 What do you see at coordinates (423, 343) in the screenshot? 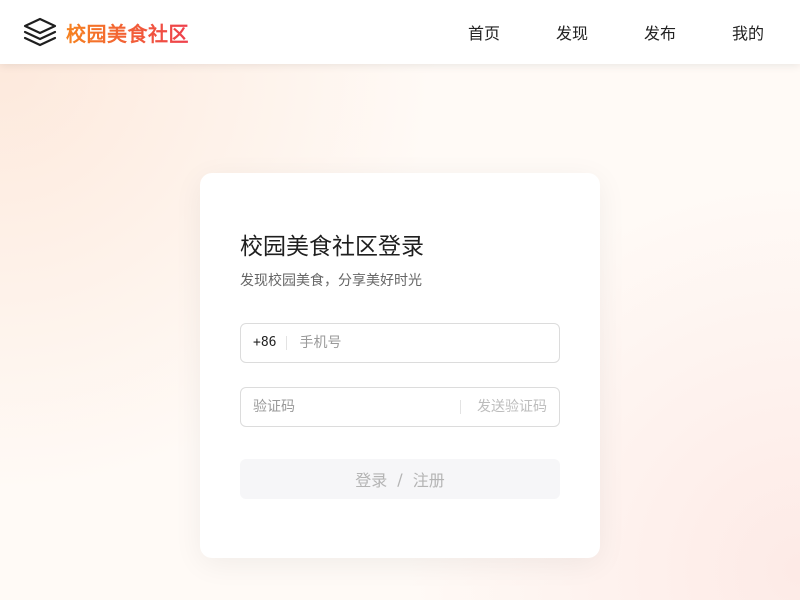
I see `phone-input` at bounding box center [423, 343].